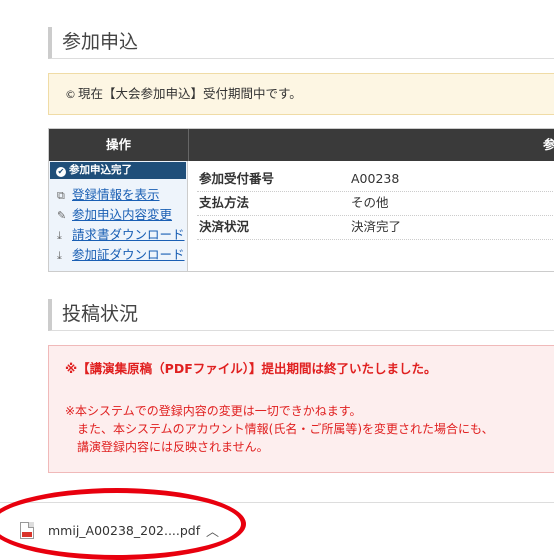 Image resolution: width=554 pixels, height=560 pixels. What do you see at coordinates (213, 411) in the screenshot?
I see `notice-line: ※本システムでの登録内容の変更は一切できかねます。` at bounding box center [213, 411].